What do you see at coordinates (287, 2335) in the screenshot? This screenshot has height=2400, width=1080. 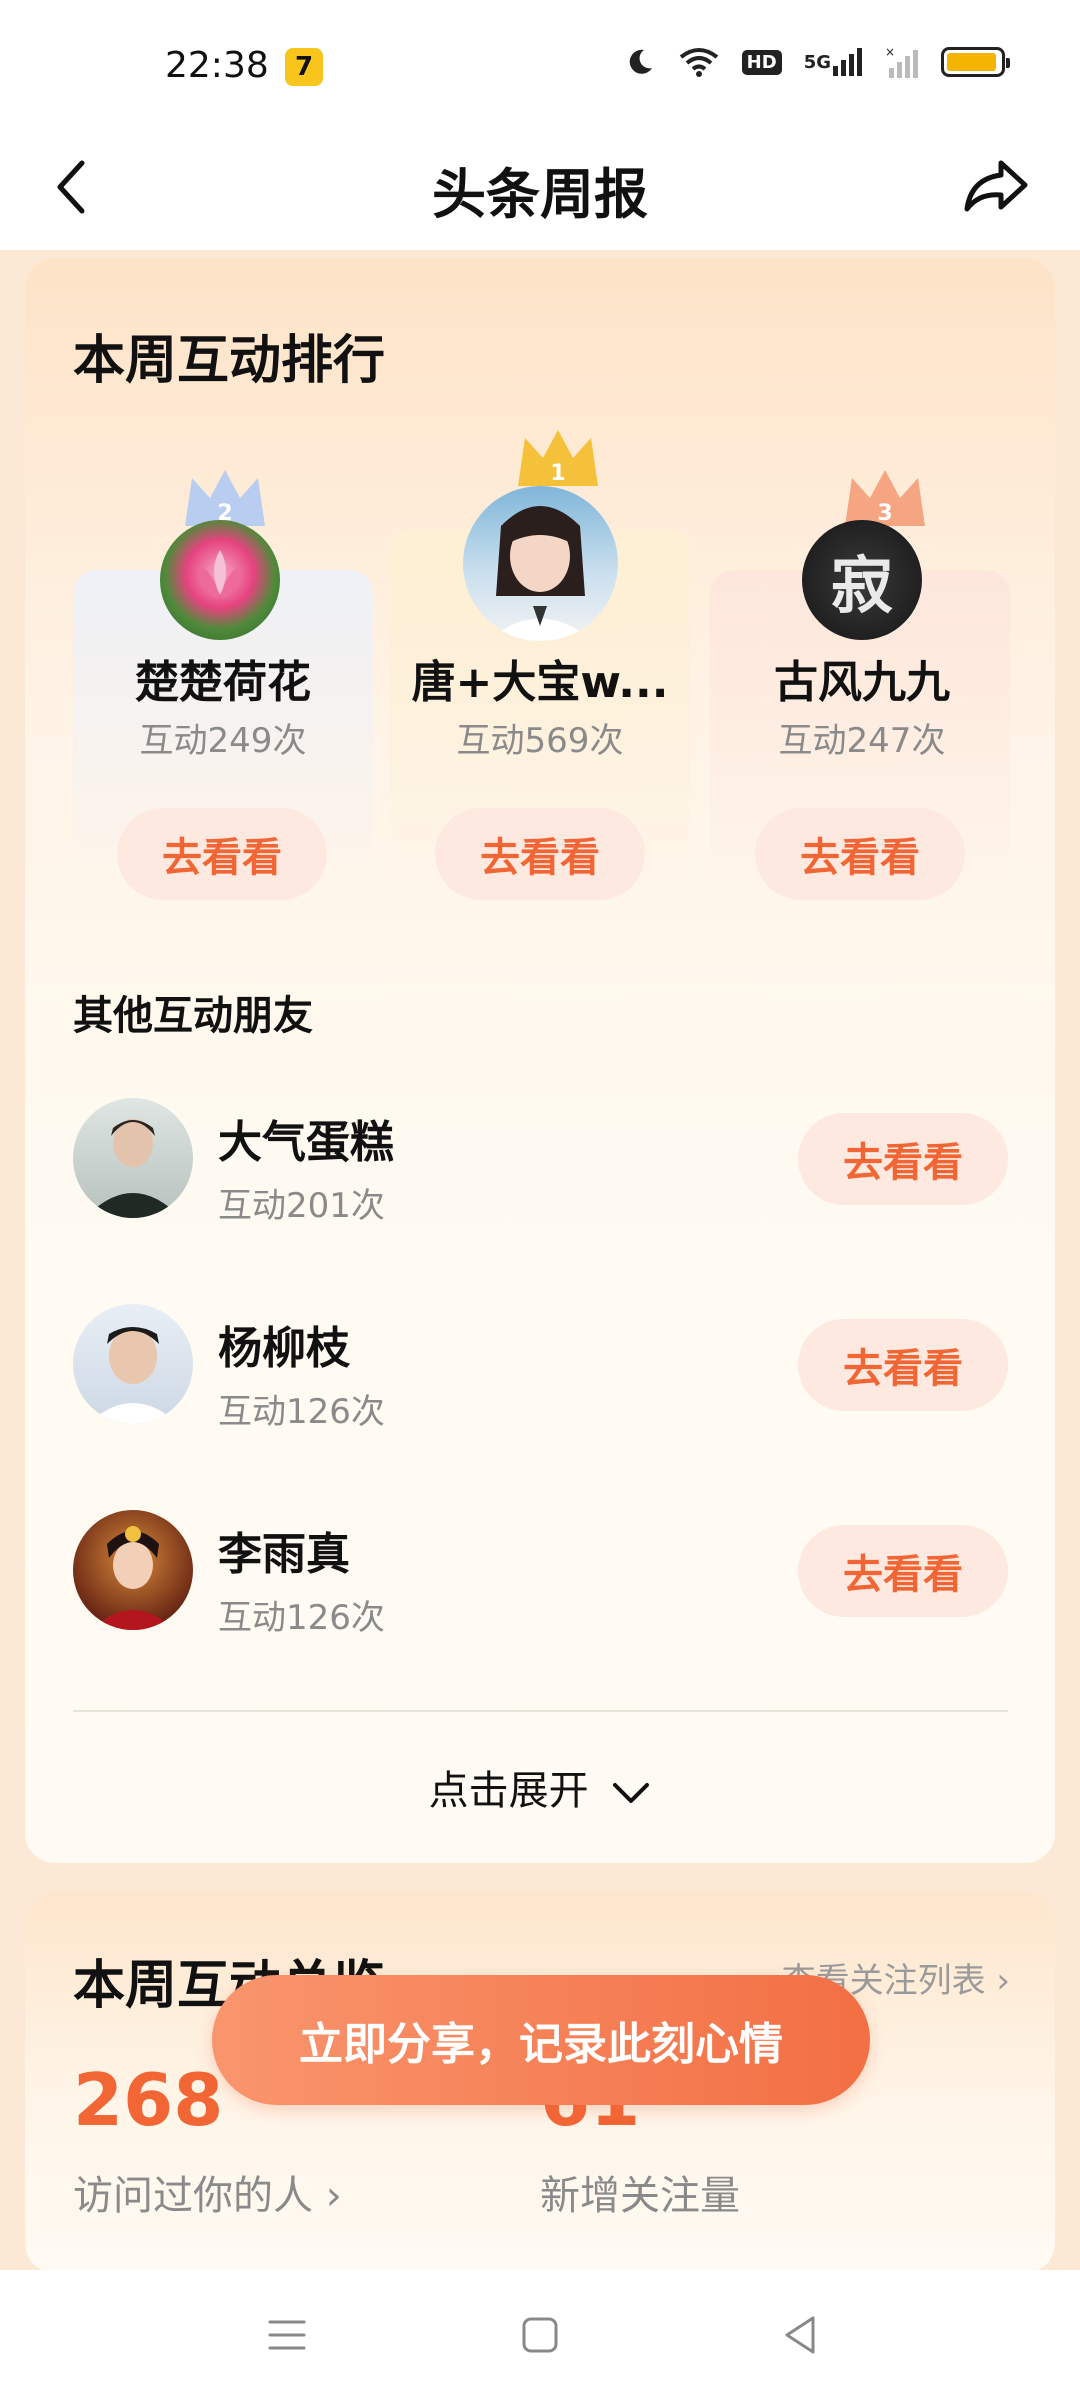 I see `menu-icon` at bounding box center [287, 2335].